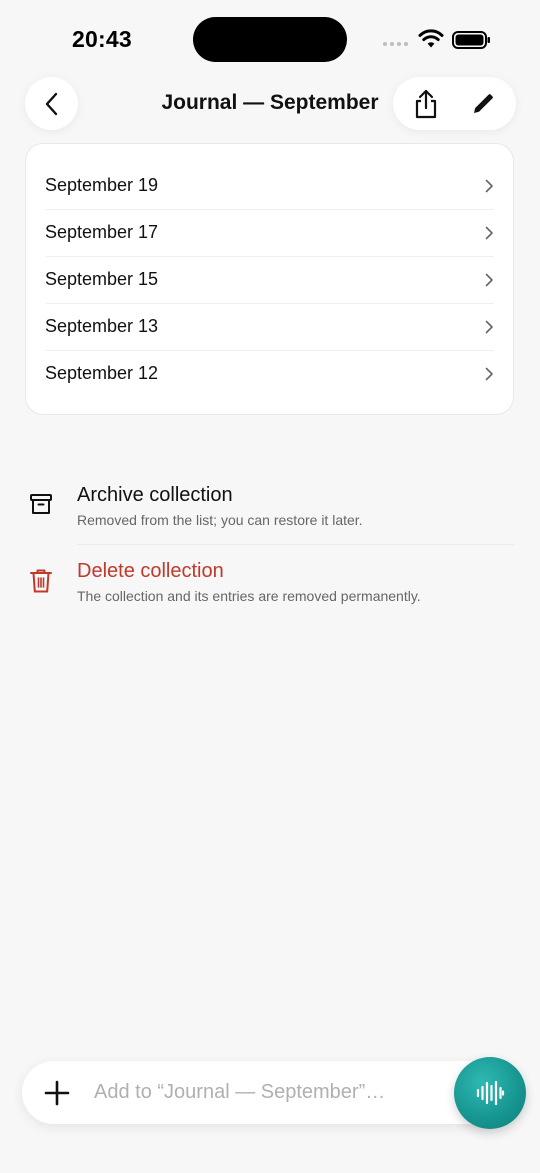  Describe the element at coordinates (102, 232) in the screenshot. I see `entry-label: September 17` at that location.